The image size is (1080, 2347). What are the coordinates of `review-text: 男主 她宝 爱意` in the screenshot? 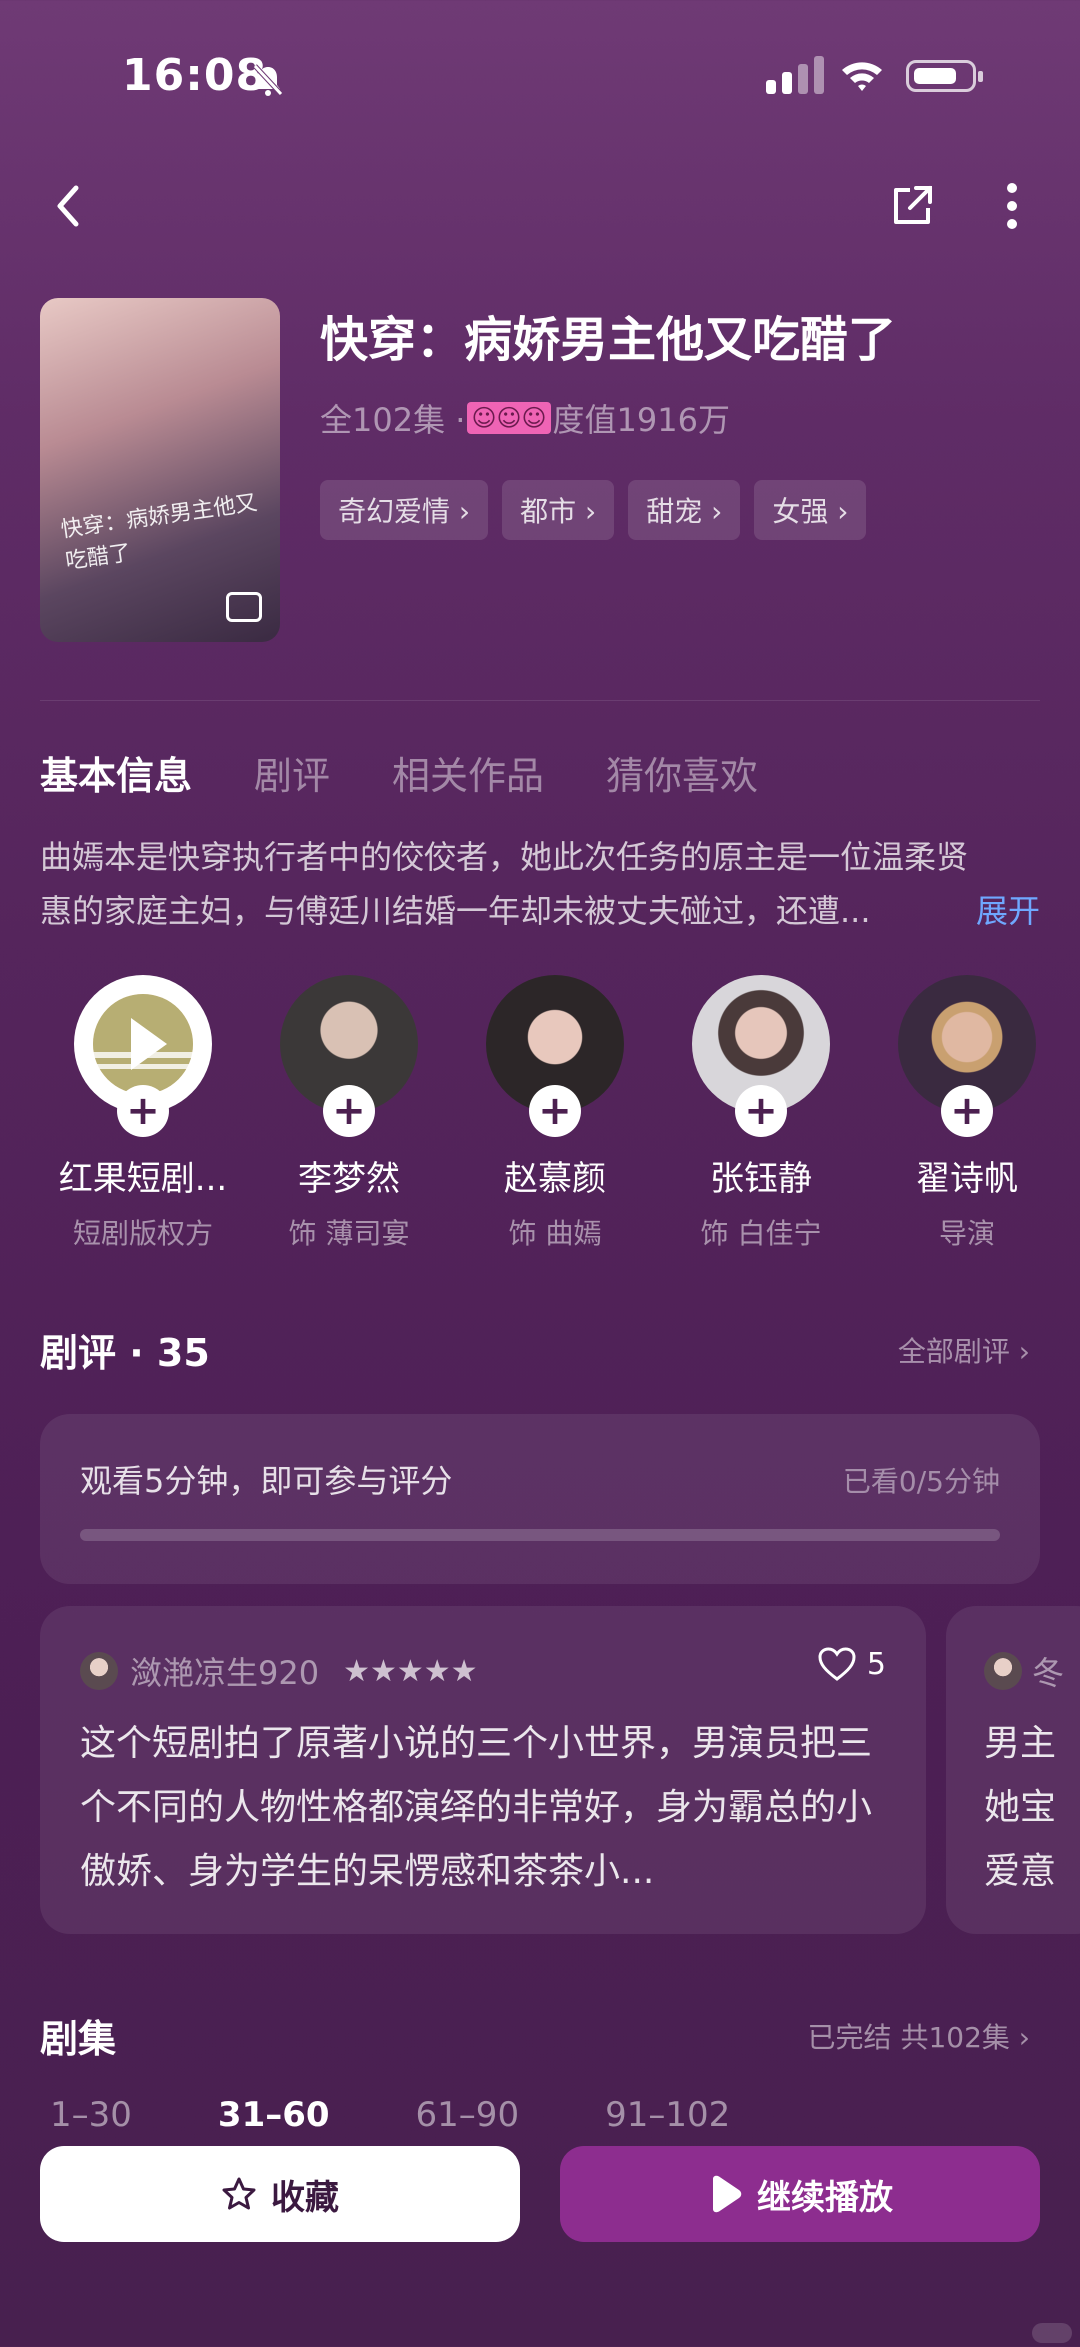 It's located at (1032, 1808).